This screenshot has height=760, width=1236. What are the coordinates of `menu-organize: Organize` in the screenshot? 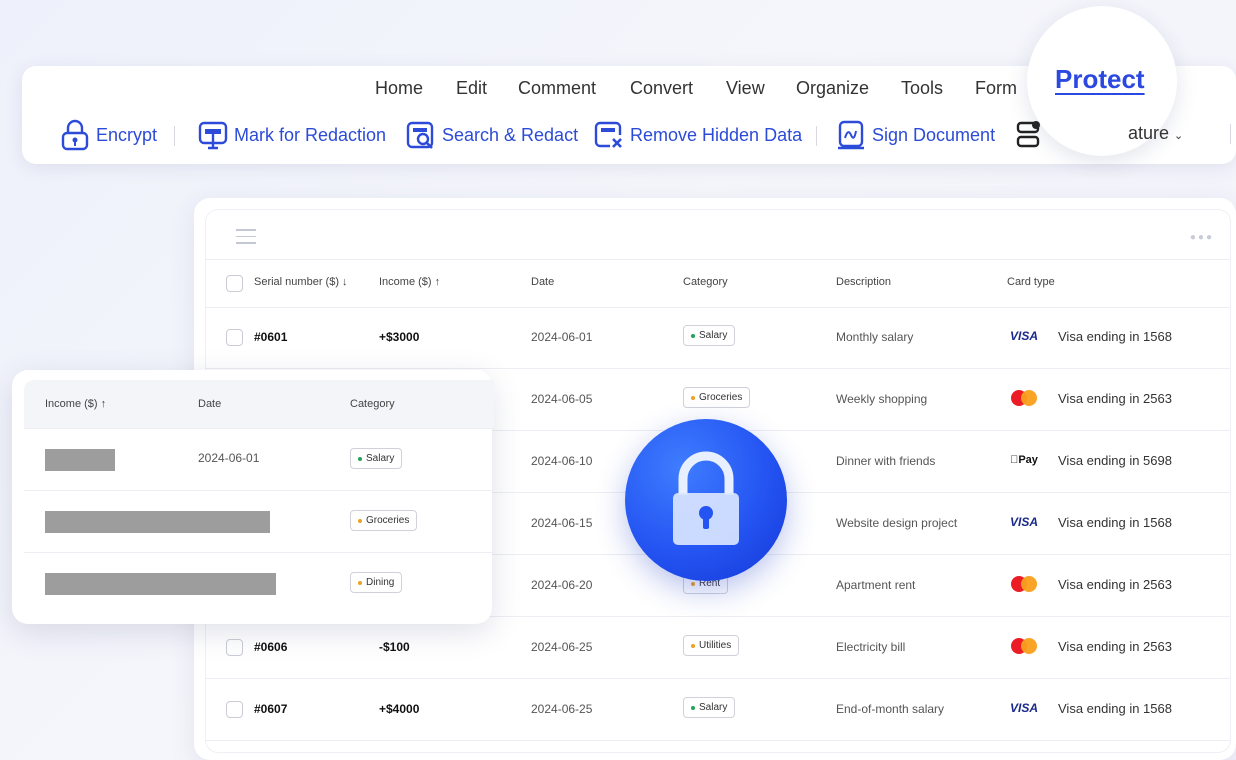 It's located at (832, 88).